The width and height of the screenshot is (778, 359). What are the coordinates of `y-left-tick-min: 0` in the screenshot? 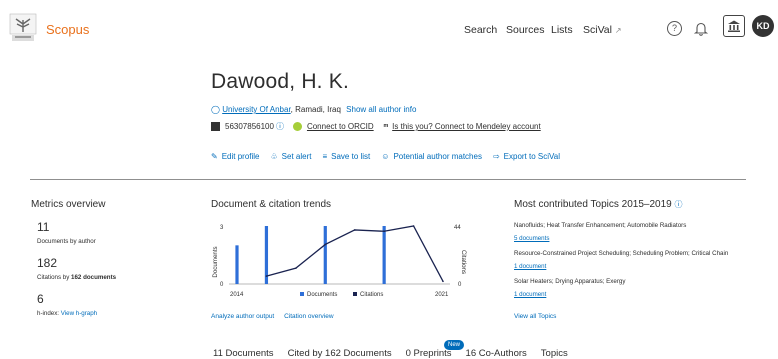 It's located at (222, 285).